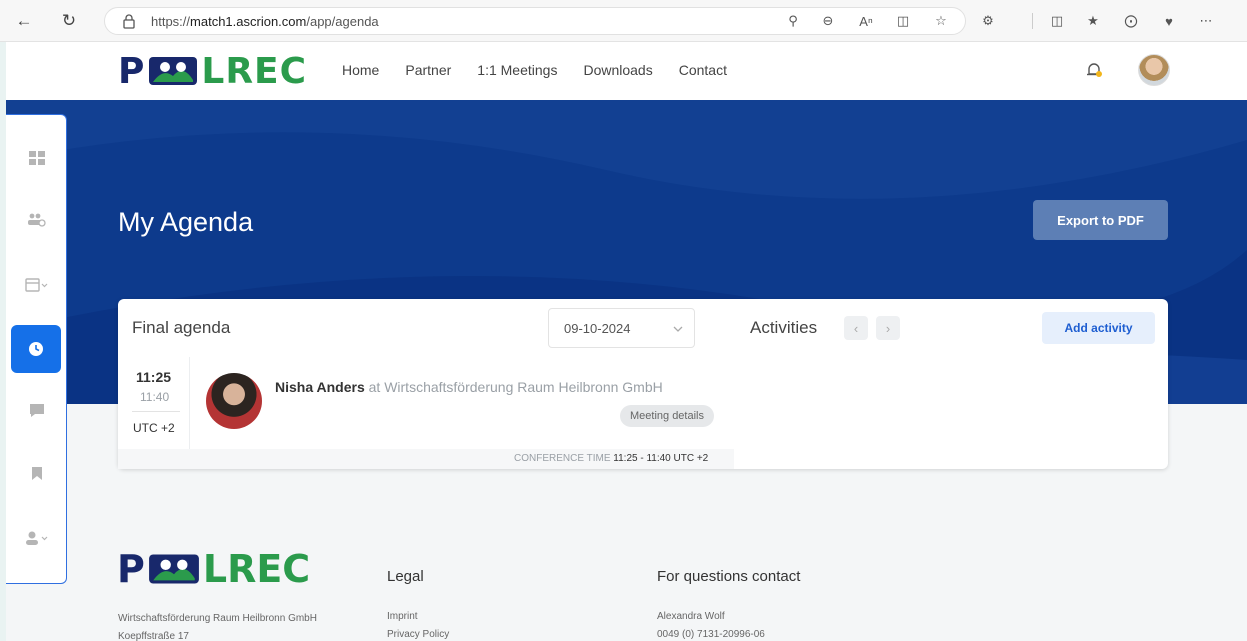  I want to click on toolbar-divider, so click(1032, 21).